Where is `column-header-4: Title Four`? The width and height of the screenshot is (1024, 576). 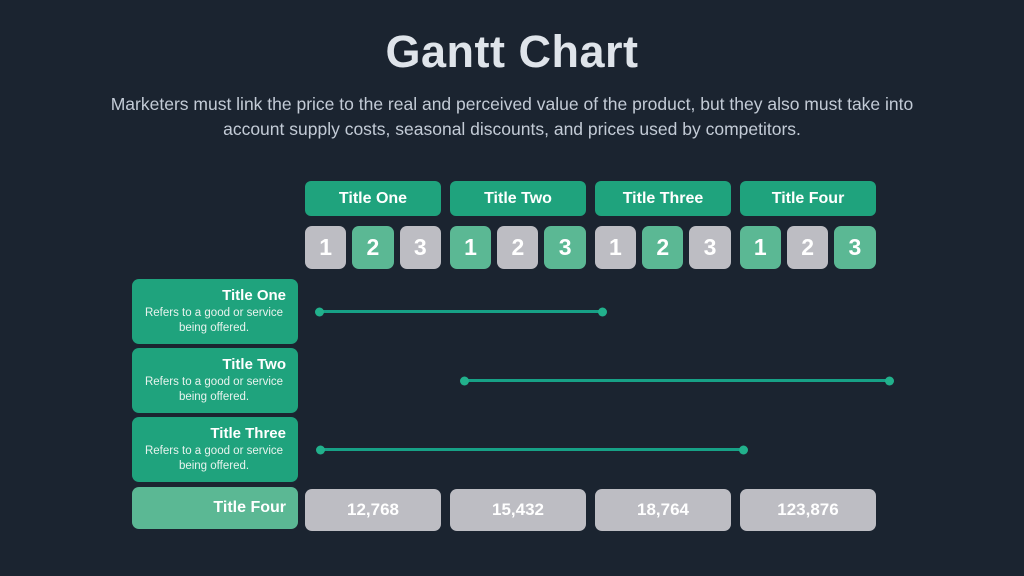
column-header-4: Title Four is located at coordinates (808, 198).